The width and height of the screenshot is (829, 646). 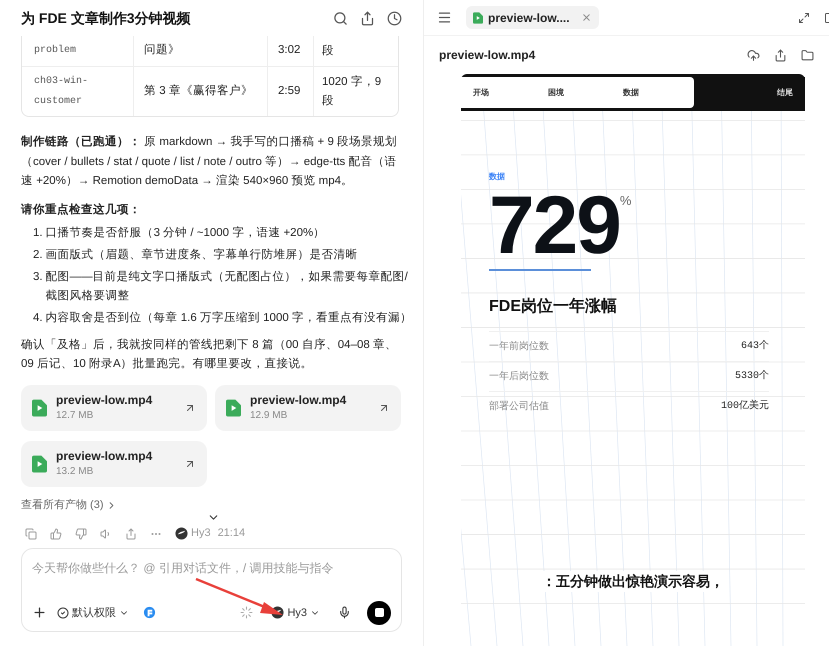 What do you see at coordinates (38, 255) in the screenshot?
I see `list-number: 2.` at bounding box center [38, 255].